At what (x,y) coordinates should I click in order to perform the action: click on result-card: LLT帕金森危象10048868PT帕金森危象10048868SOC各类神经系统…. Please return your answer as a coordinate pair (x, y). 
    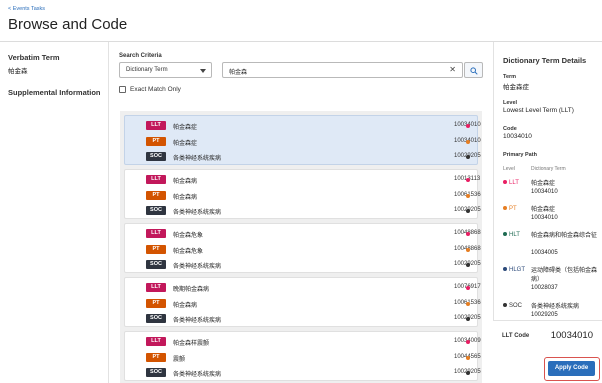
    Looking at the image, I should click on (302, 248).